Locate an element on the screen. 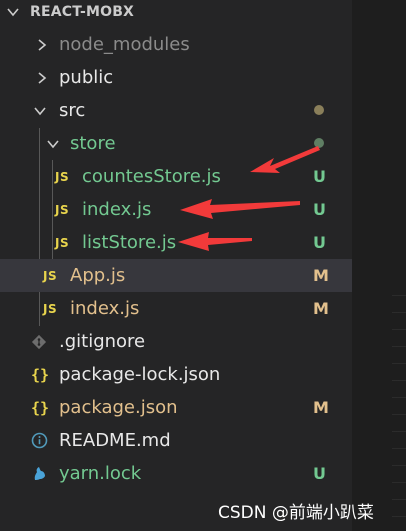  watermark: CSDN @前端小趴菜 is located at coordinates (296, 513).